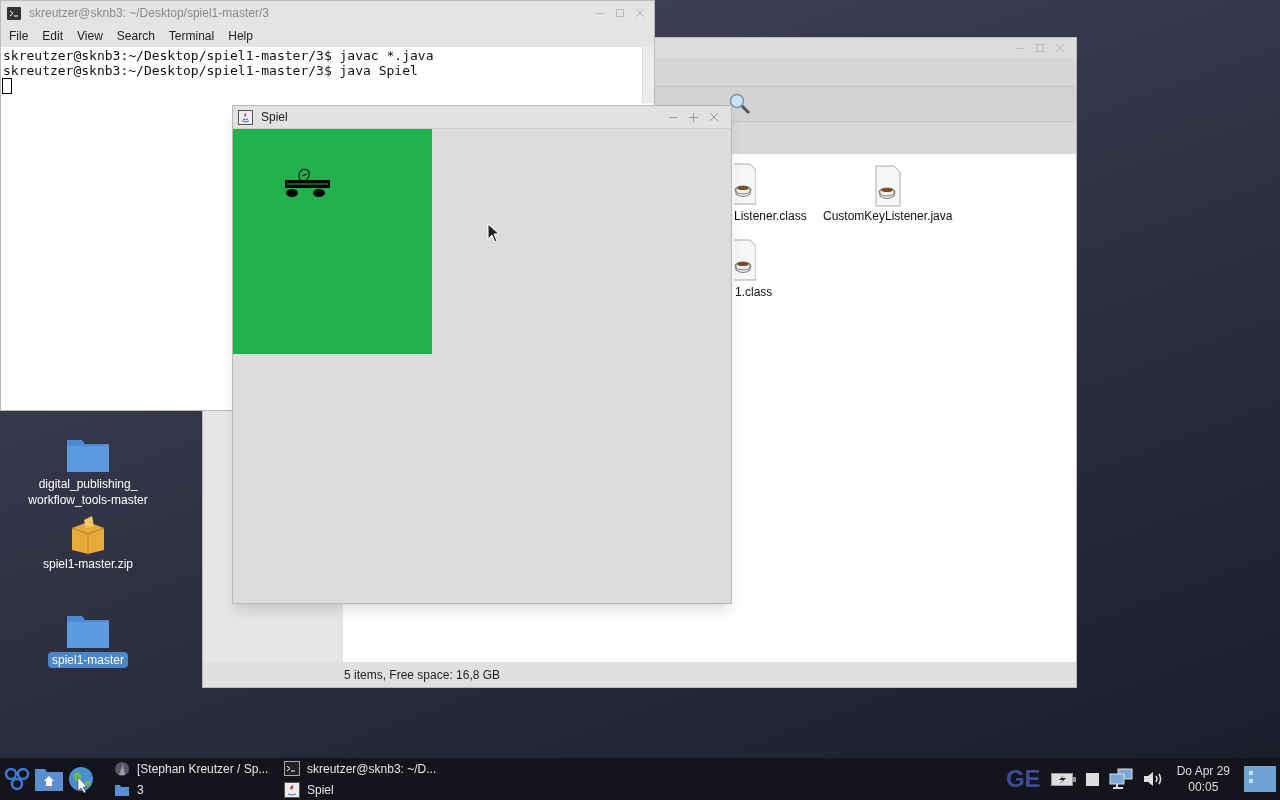 This screenshot has height=800, width=1280. Describe the element at coordinates (362, 789) in the screenshot. I see `taskbar-button: Spiel` at that location.